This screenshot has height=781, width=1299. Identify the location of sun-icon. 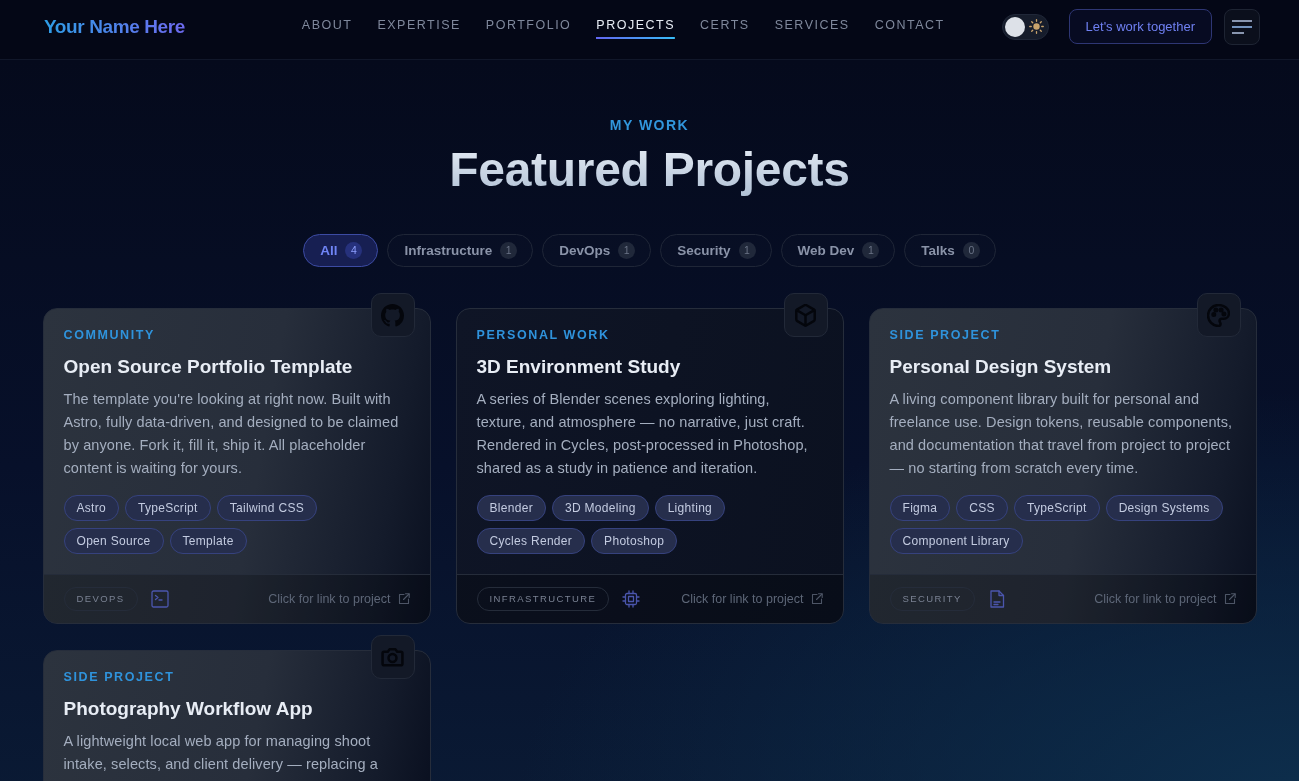
(1036, 26).